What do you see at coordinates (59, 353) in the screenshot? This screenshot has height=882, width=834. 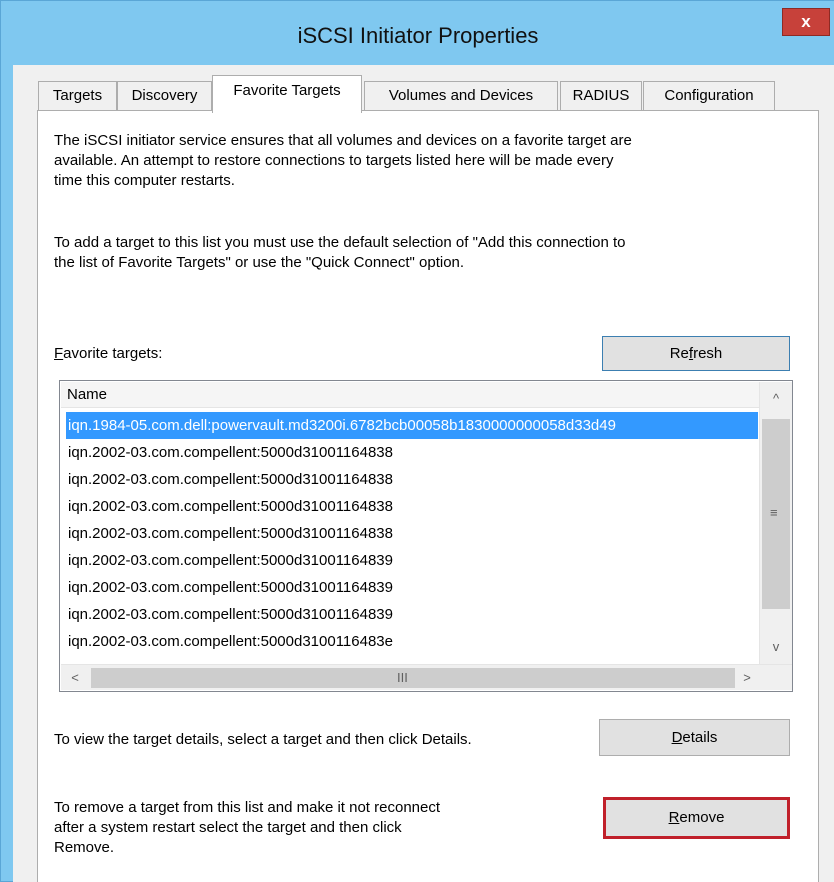 I see `mnemonic: F` at bounding box center [59, 353].